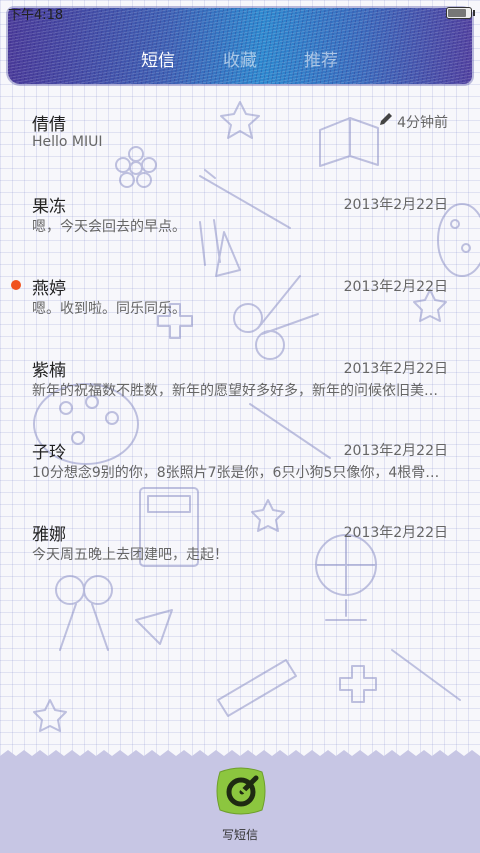  What do you see at coordinates (67, 142) in the screenshot?
I see `message-preview: Hello MIUI` at bounding box center [67, 142].